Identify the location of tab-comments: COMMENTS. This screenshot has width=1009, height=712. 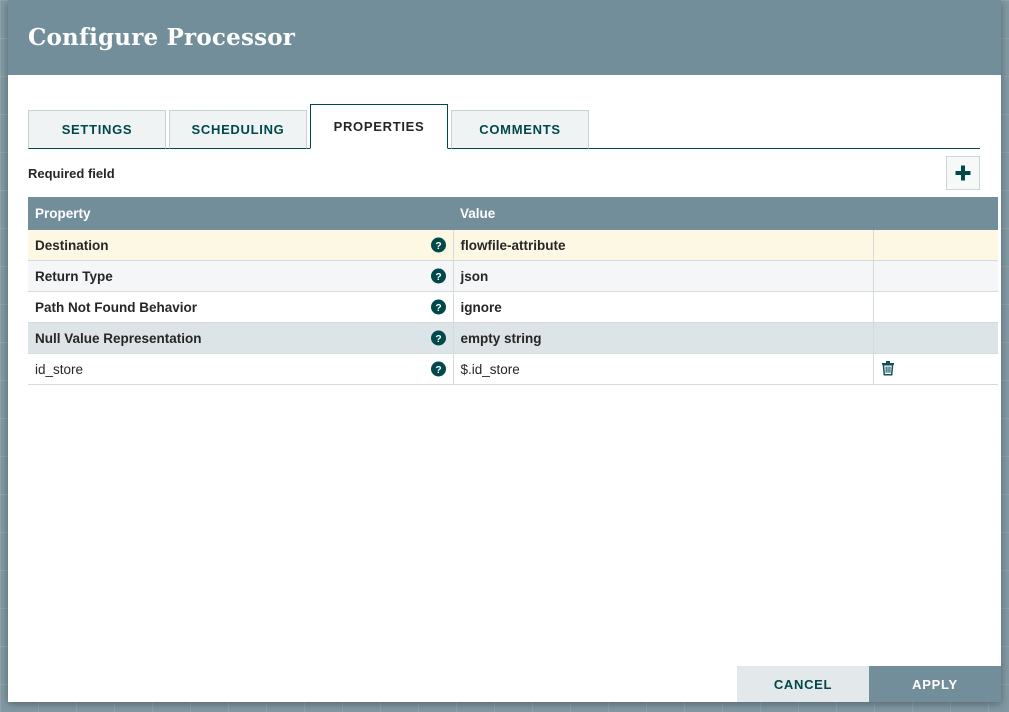
(520, 129).